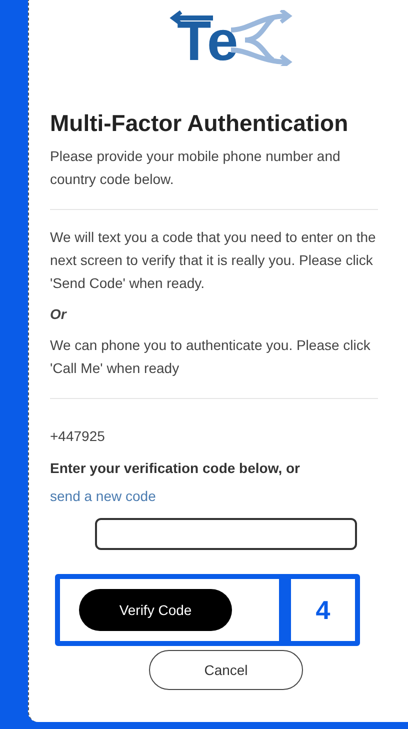 This screenshot has width=408, height=729. What do you see at coordinates (322, 610) in the screenshot?
I see `step-number: 4` at bounding box center [322, 610].